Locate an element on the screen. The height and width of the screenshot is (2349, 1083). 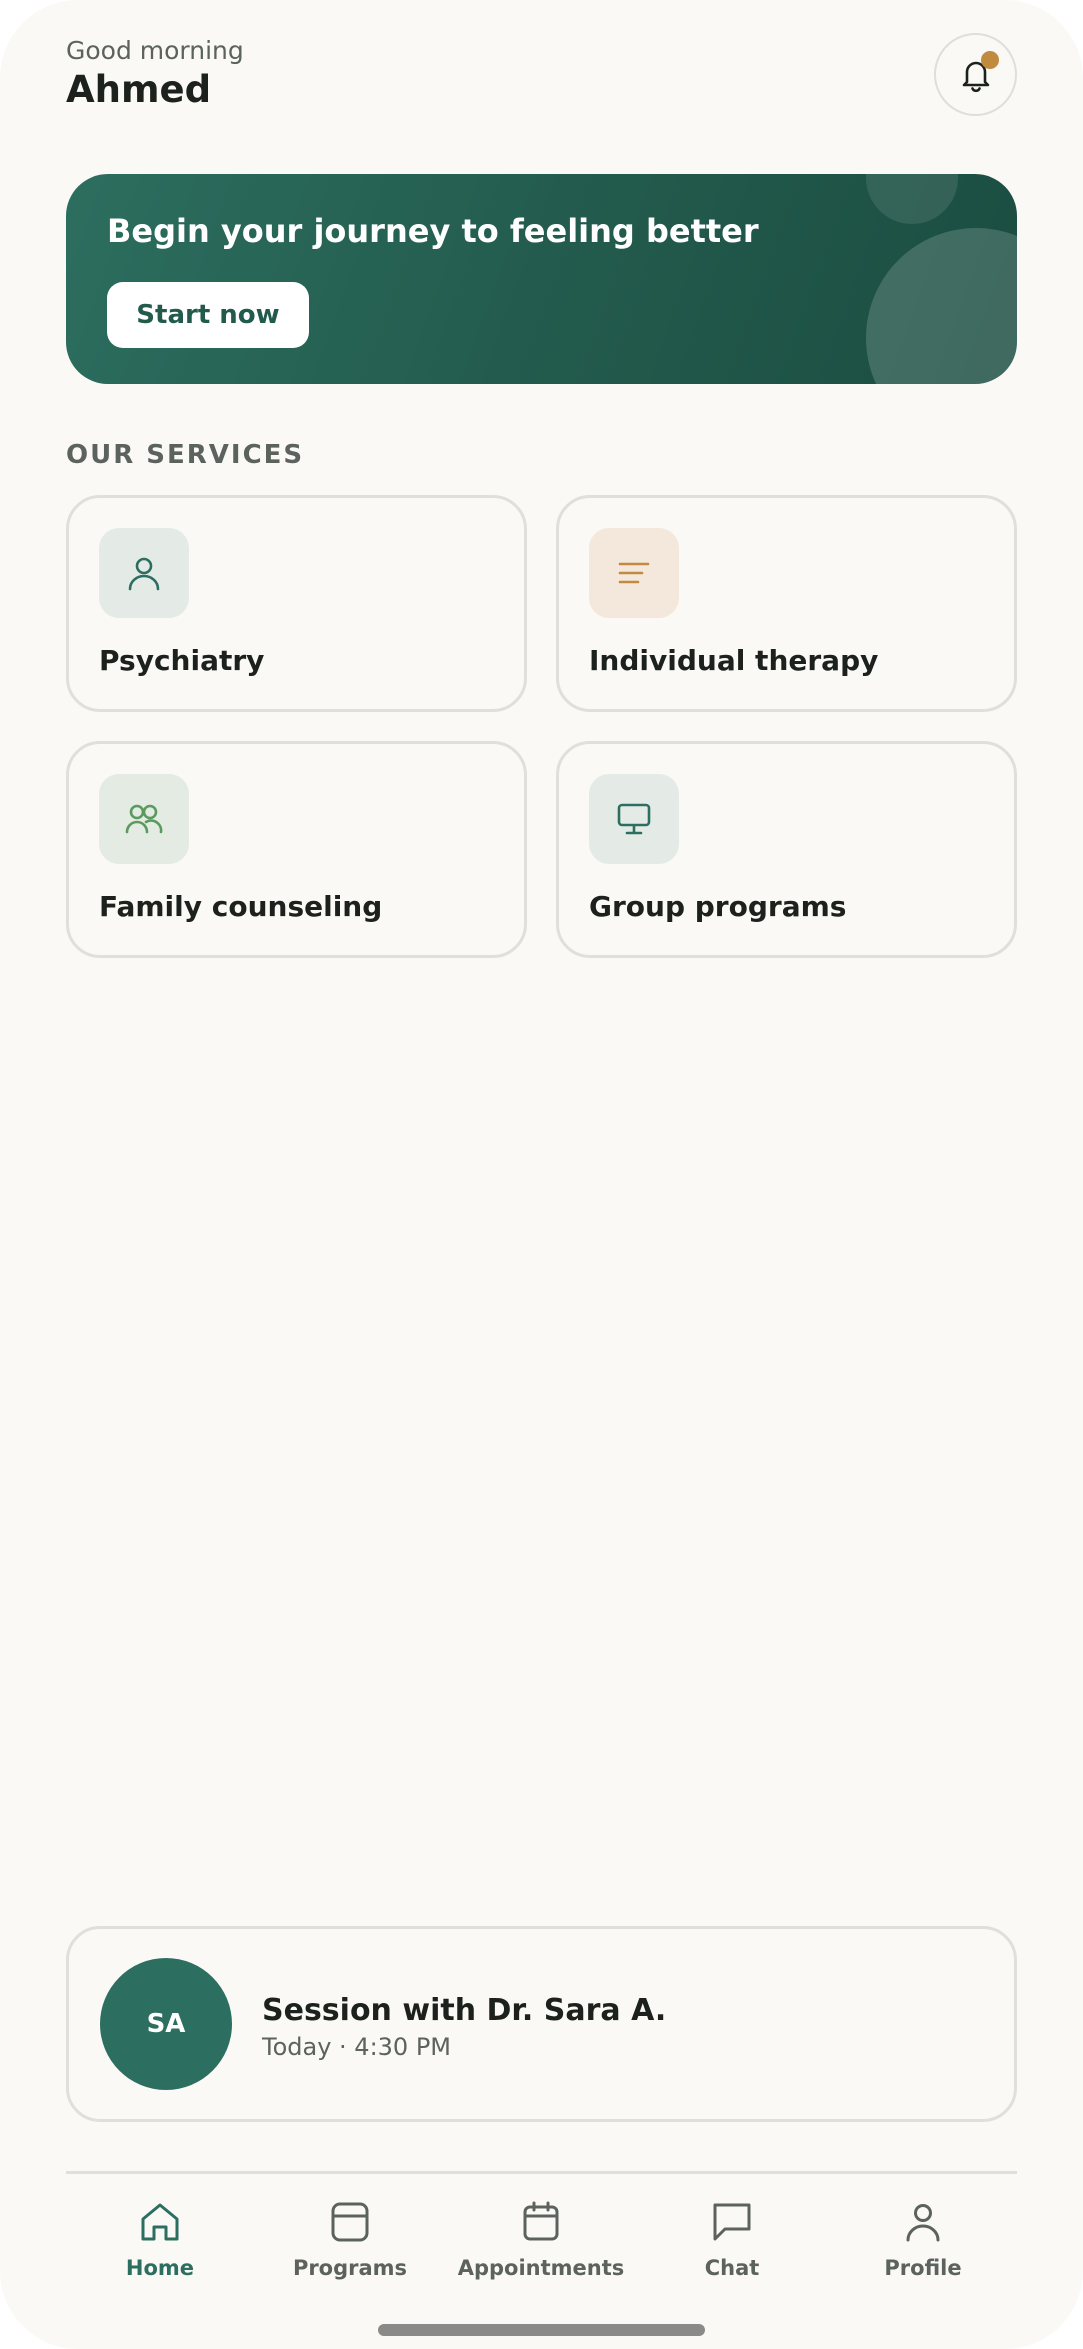
home-icon is located at coordinates (160, 2222).